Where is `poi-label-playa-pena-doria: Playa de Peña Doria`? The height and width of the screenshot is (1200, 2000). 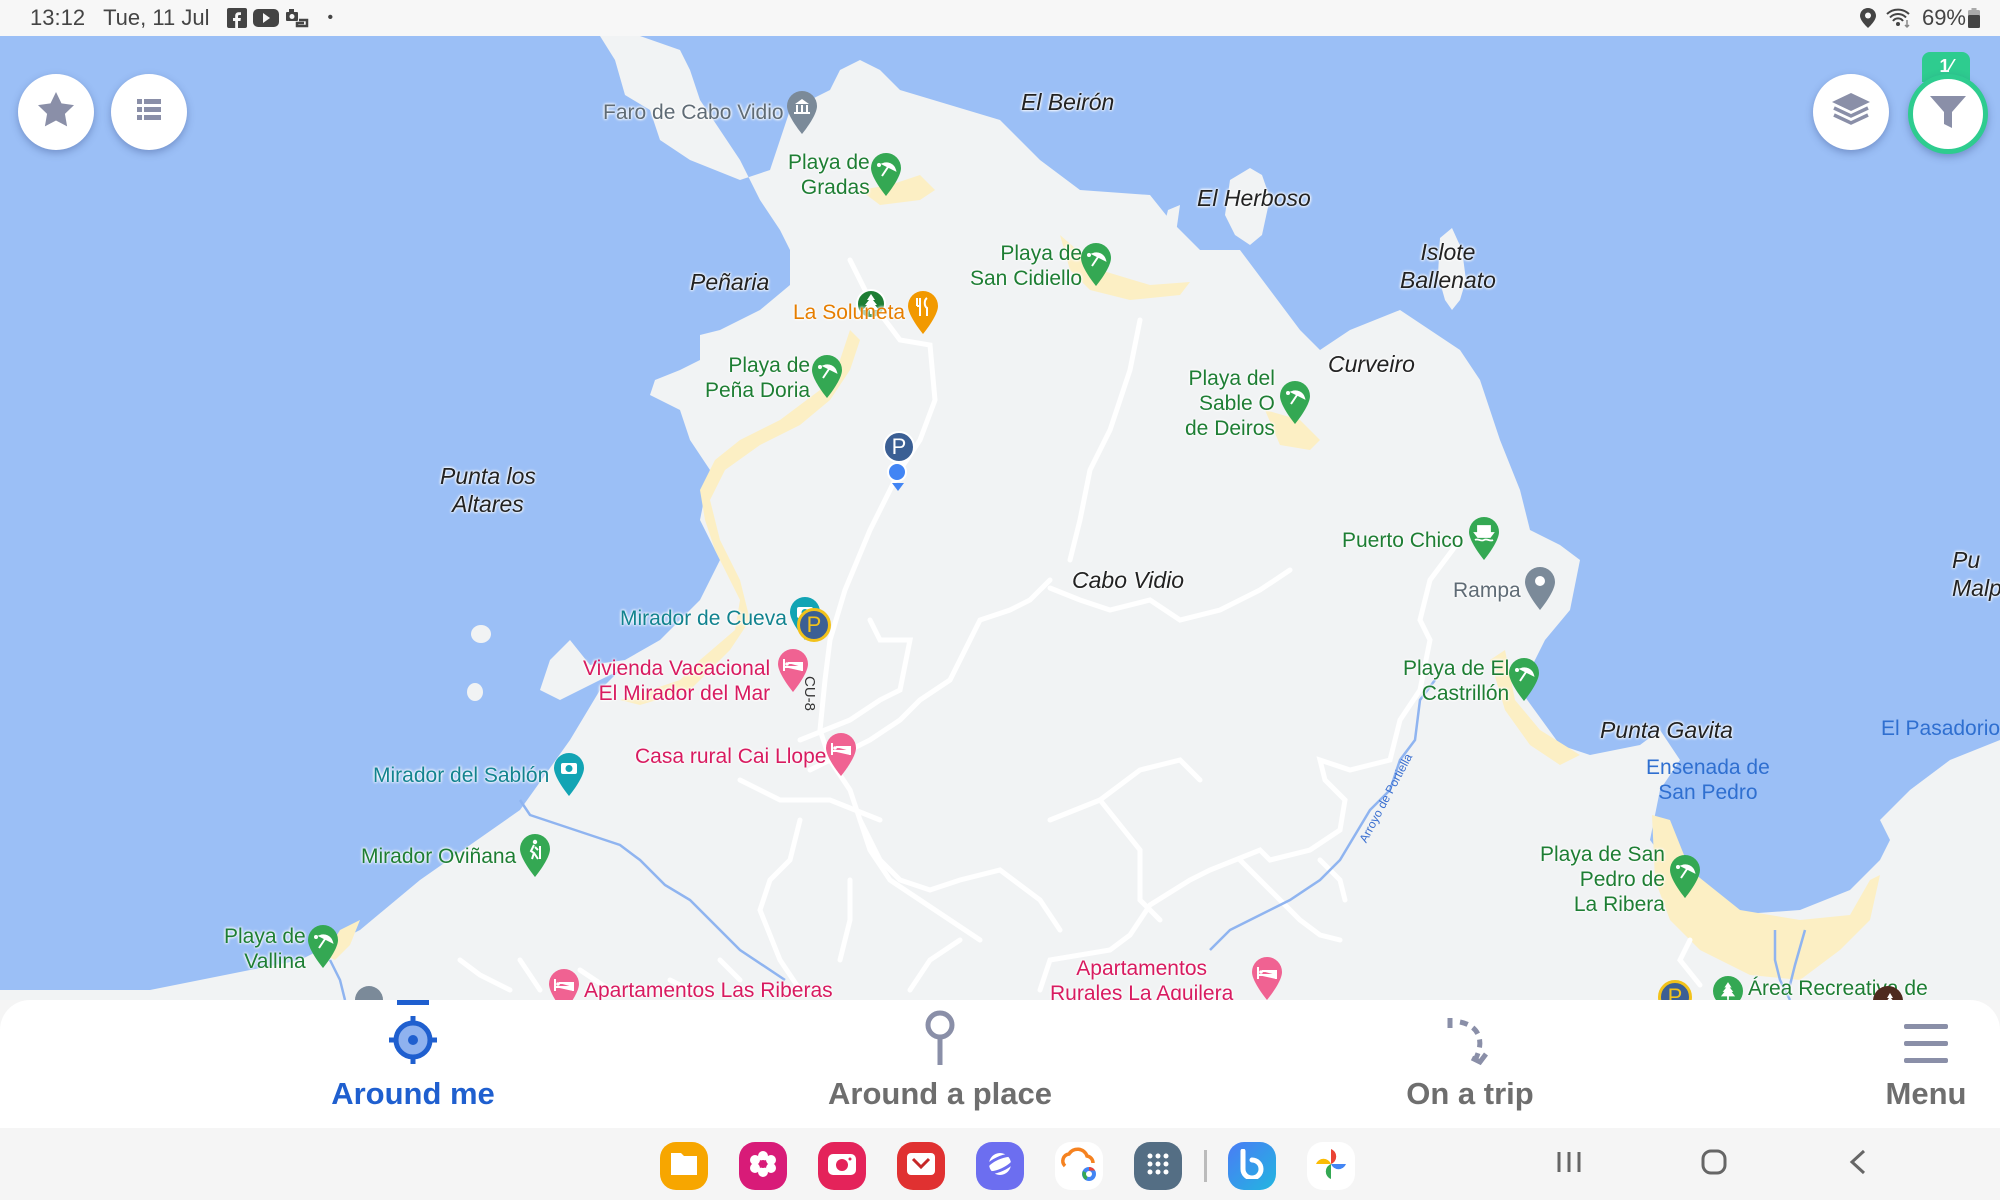
poi-label-playa-pena-doria: Playa de Peña Doria is located at coordinates (757, 378).